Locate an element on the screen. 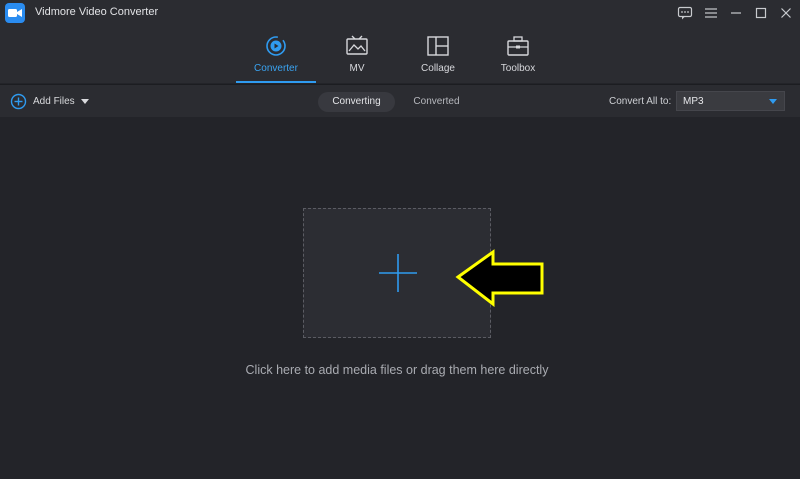 This screenshot has width=800, height=479. tab-label: Toolbox is located at coordinates (518, 68).